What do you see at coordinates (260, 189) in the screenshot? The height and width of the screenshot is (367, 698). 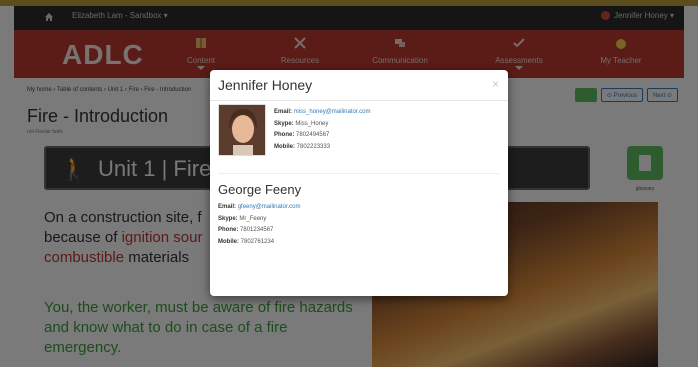 I see `second-contact-name: George Feeny` at bounding box center [260, 189].